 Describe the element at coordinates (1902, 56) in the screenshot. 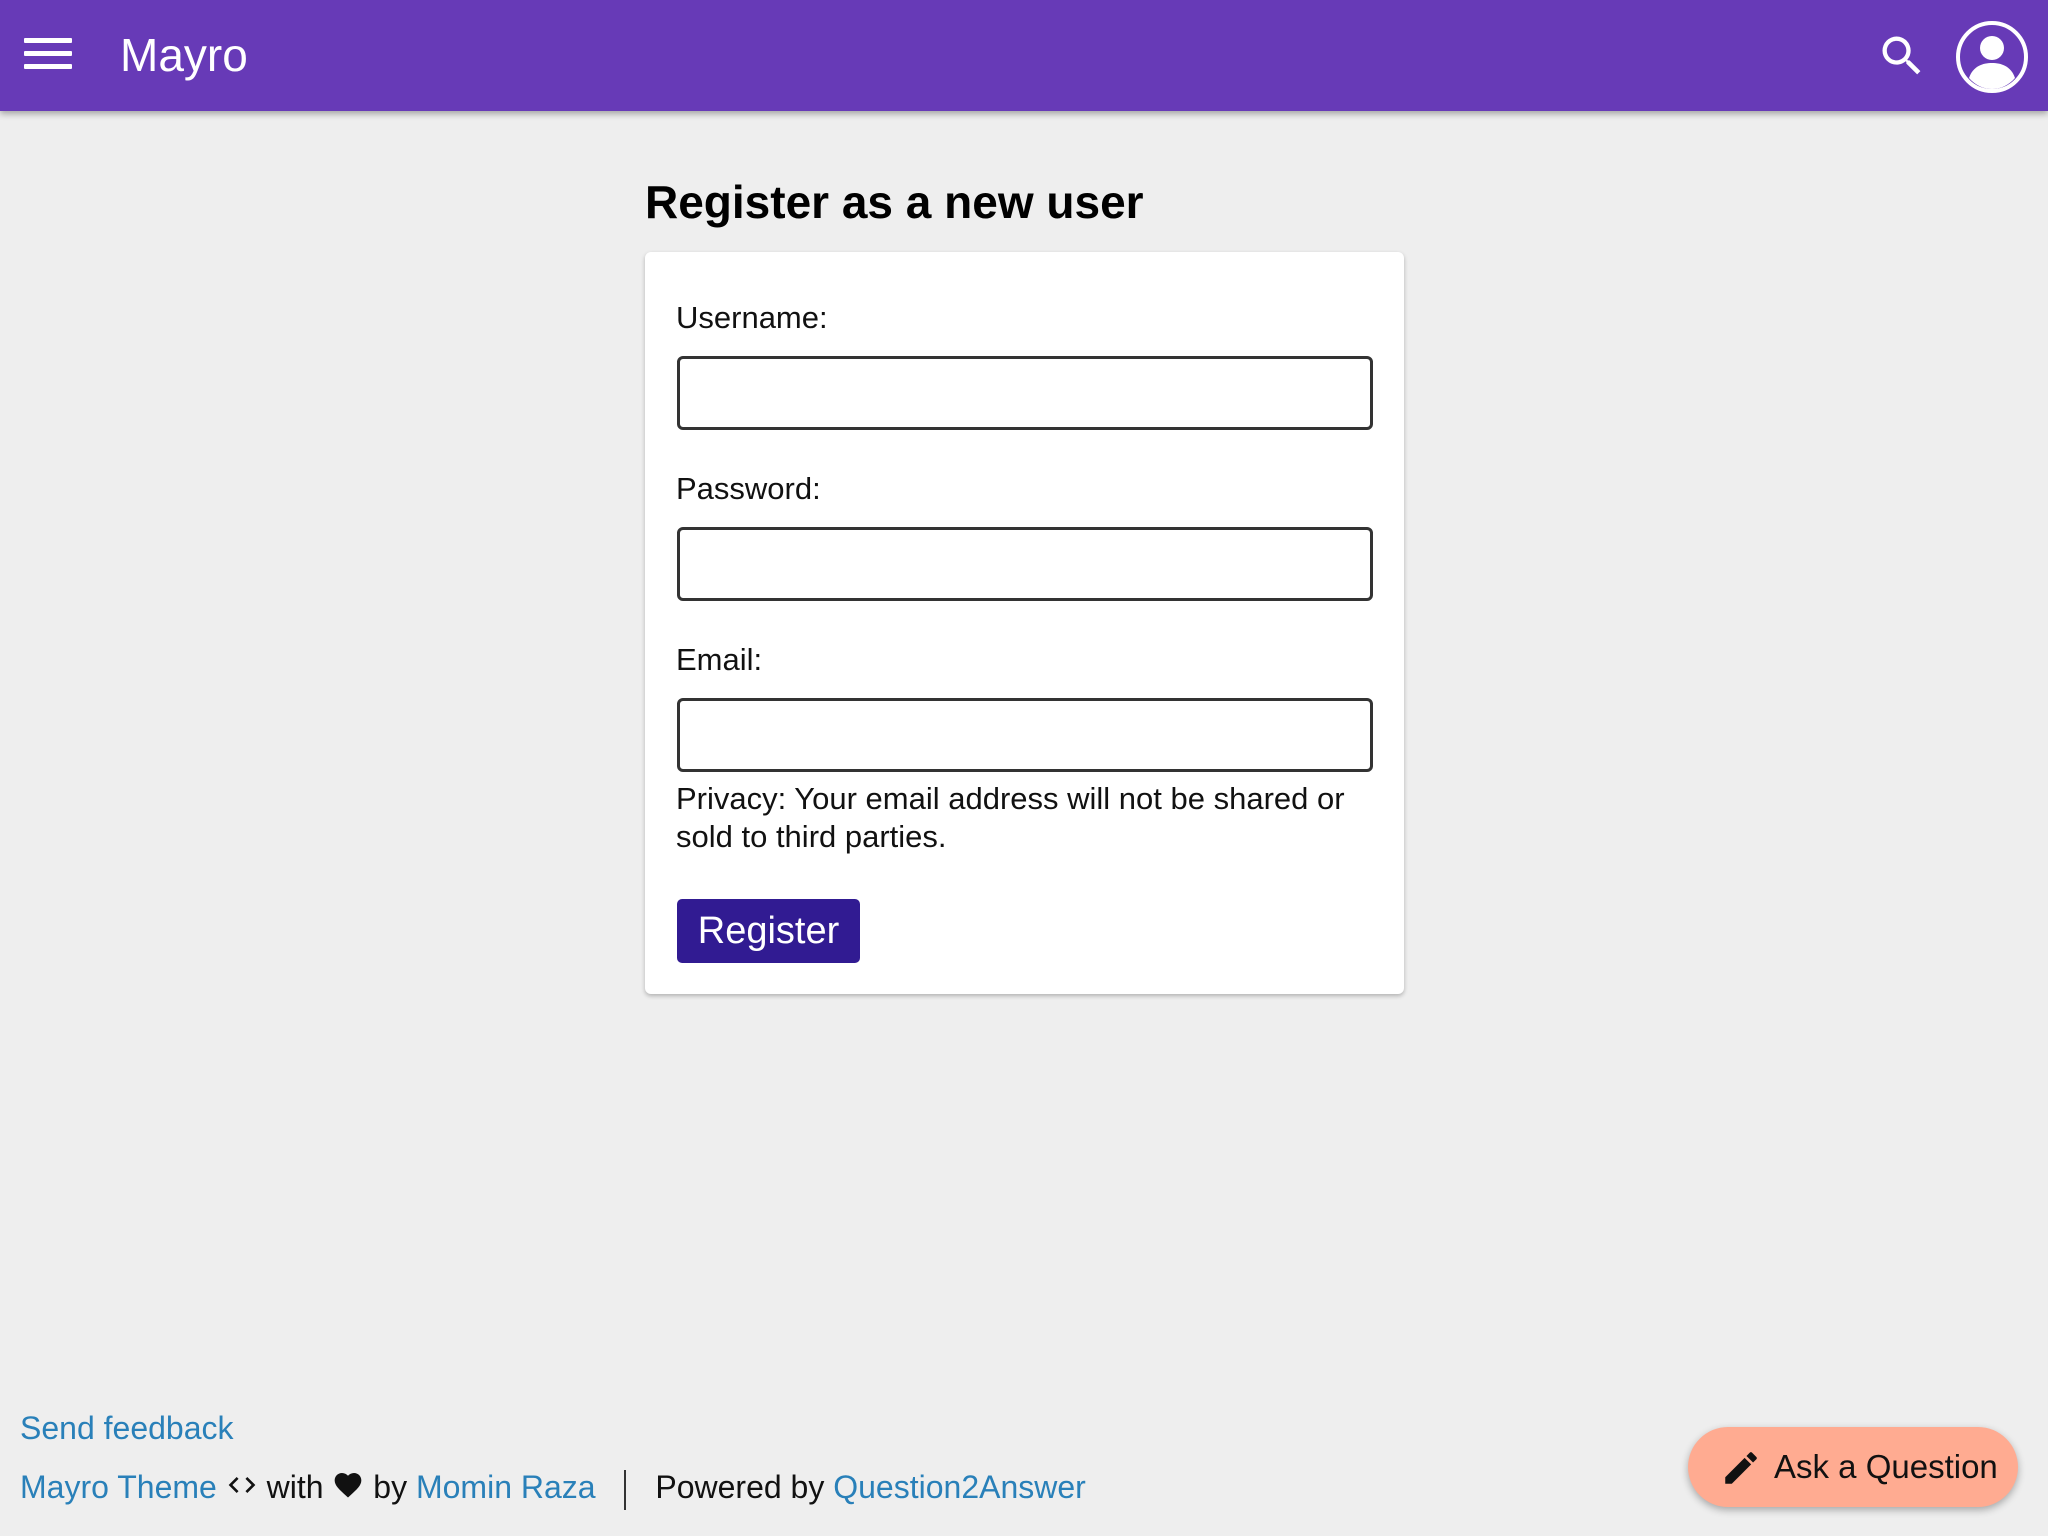

I see `search-icon` at that location.